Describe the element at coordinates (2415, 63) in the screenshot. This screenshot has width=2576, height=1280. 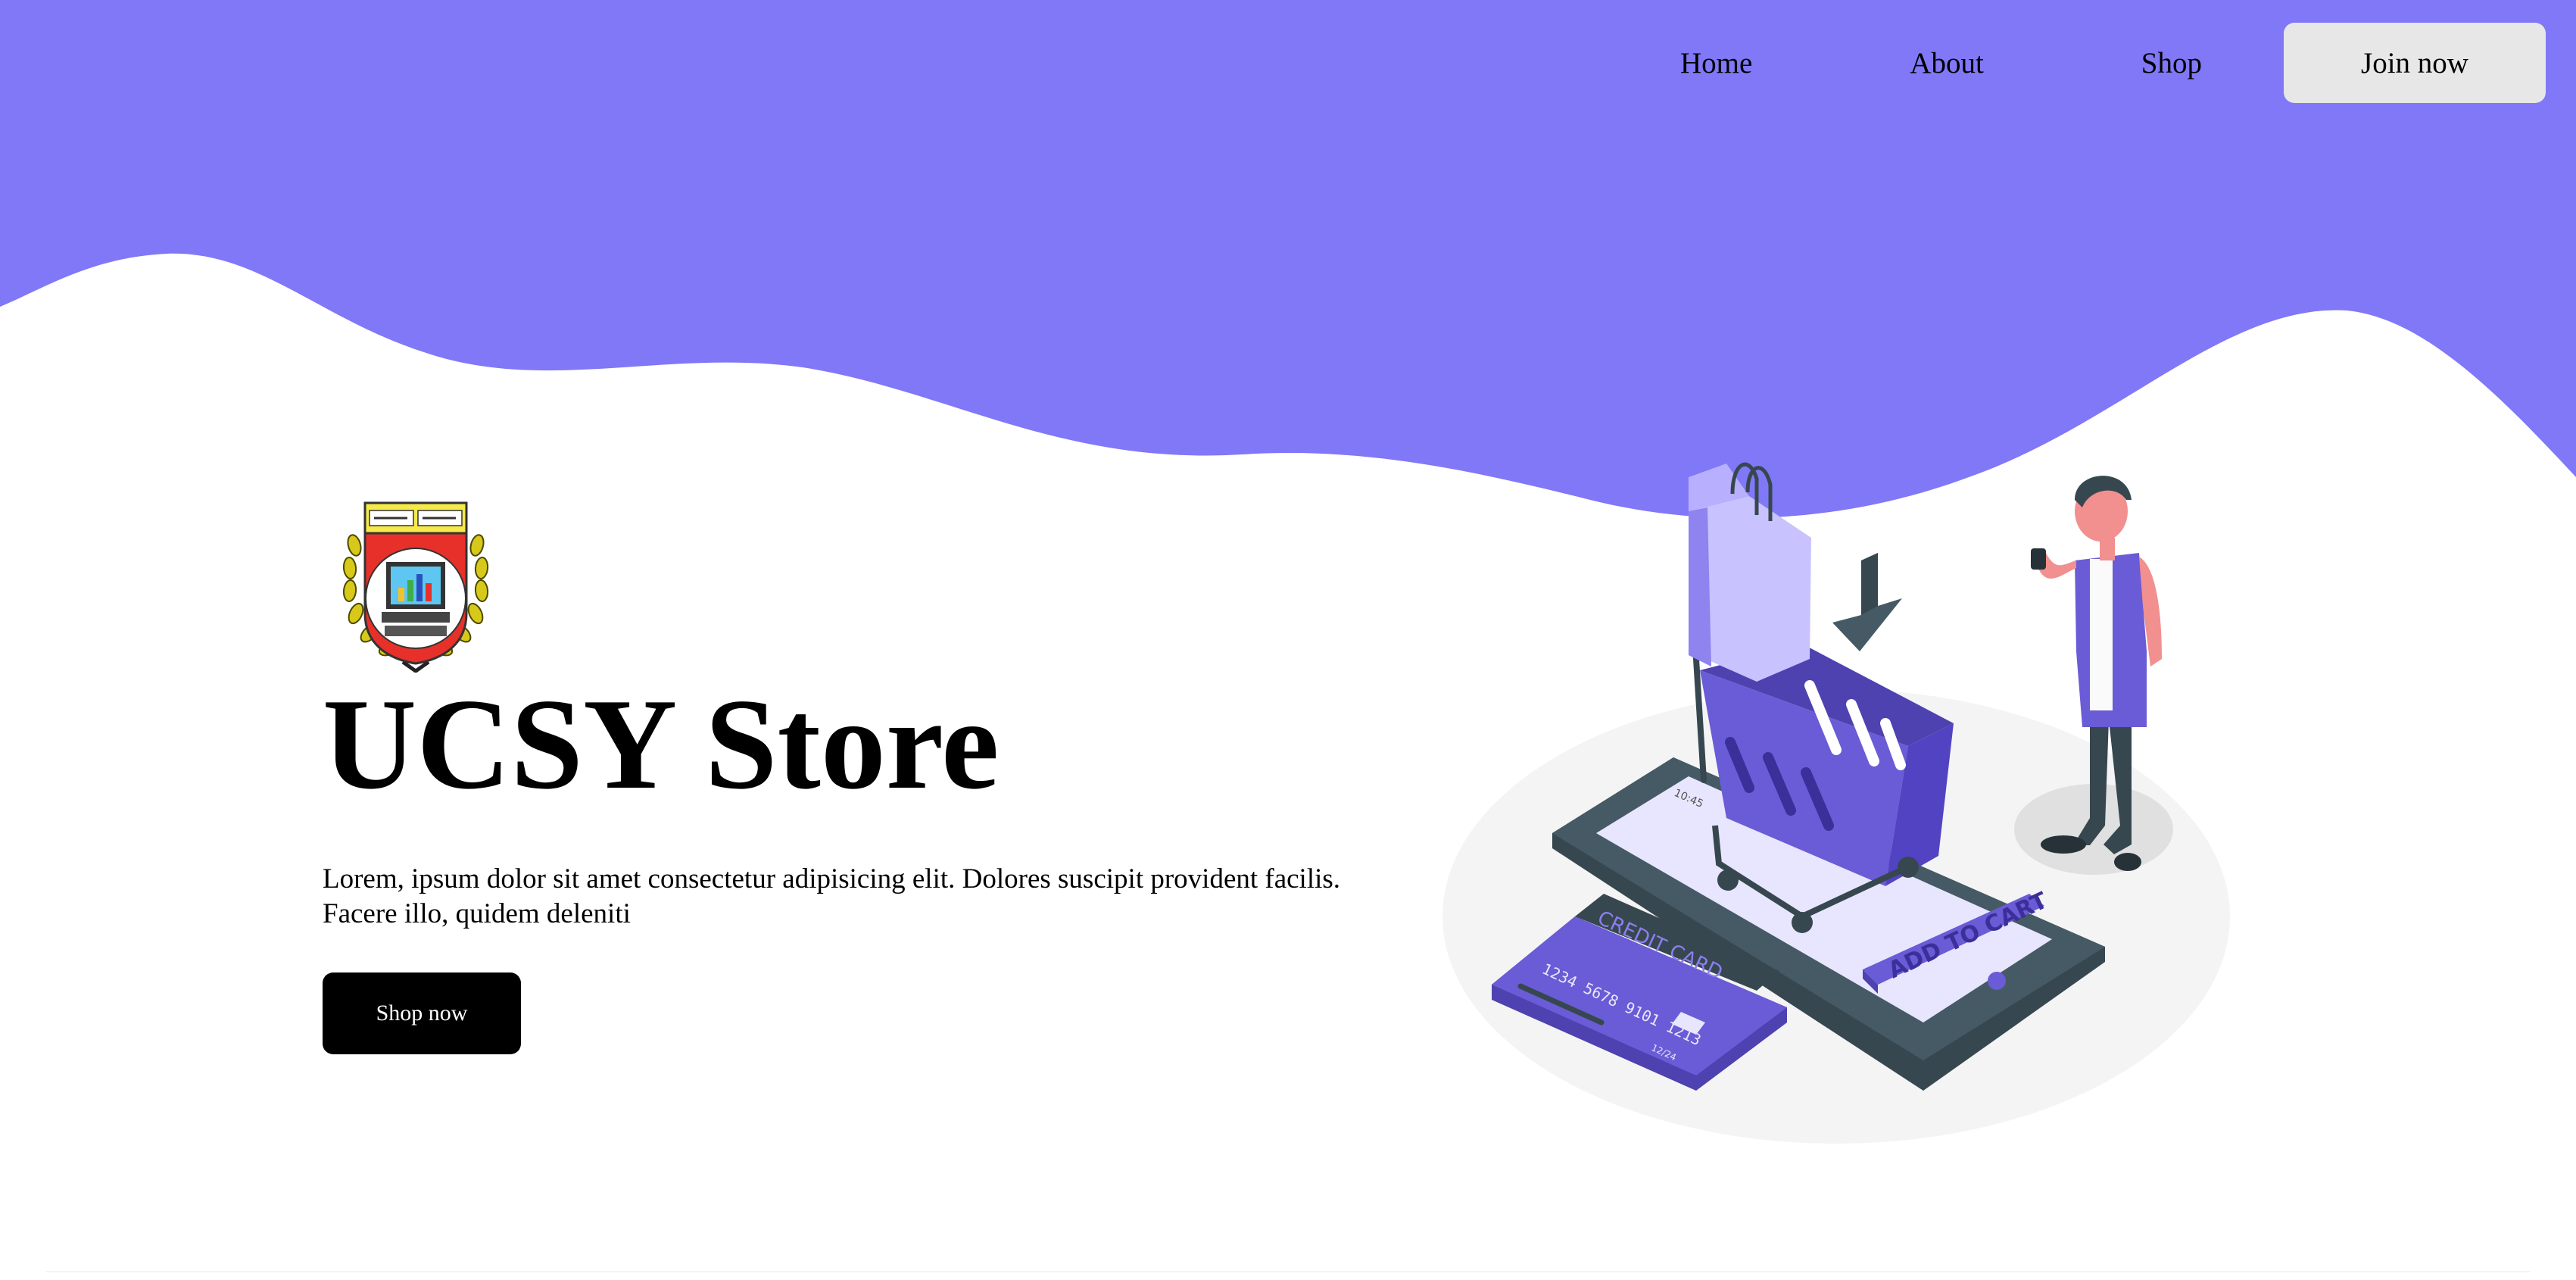
I see `join-now-button: Join now` at that location.